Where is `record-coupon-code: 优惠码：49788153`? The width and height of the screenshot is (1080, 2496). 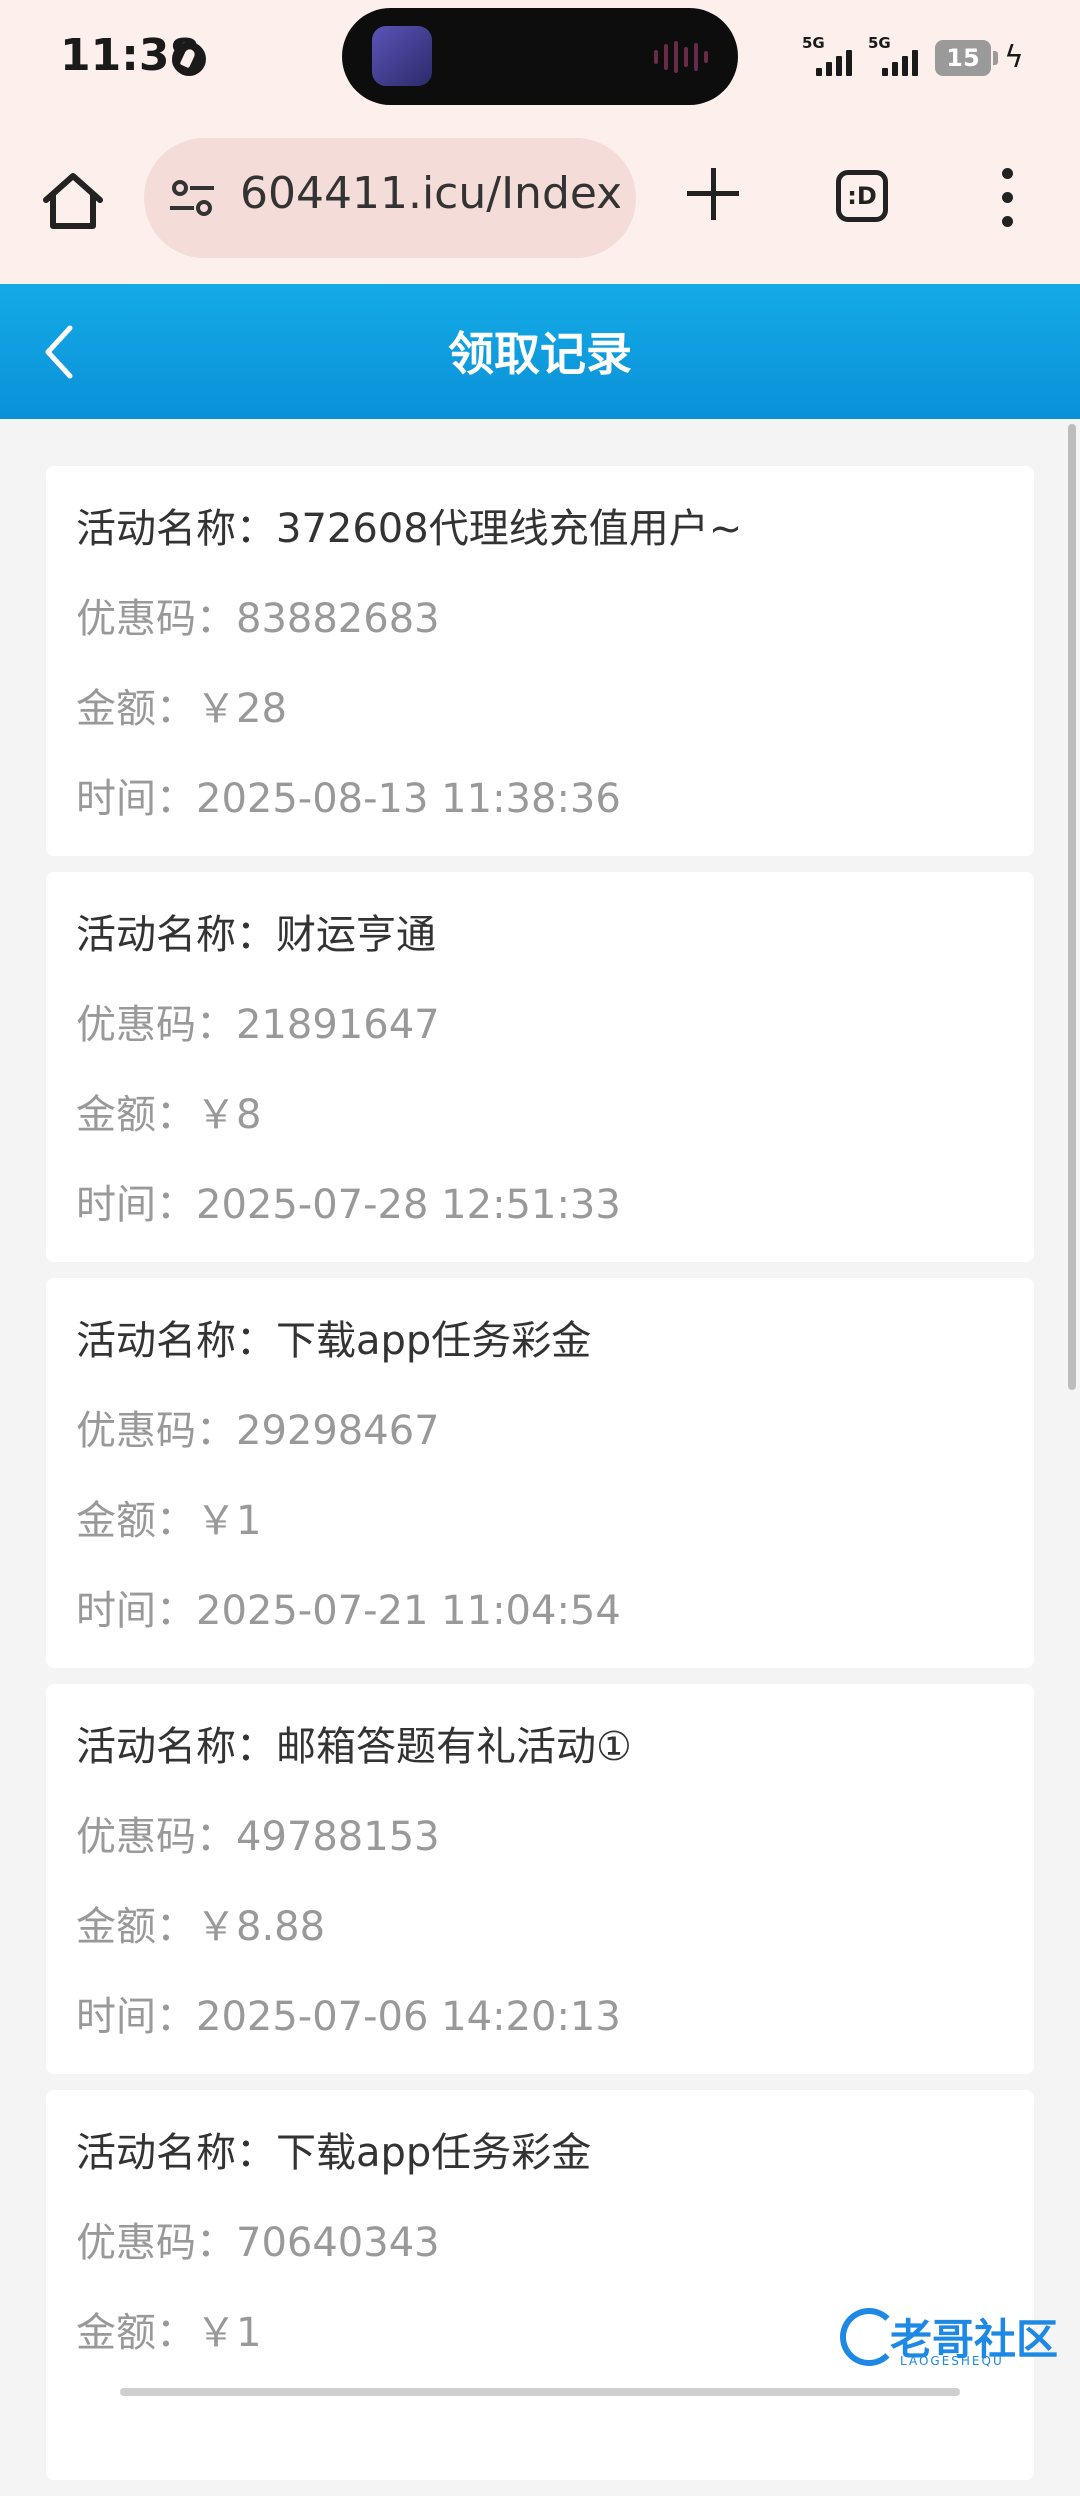
record-coupon-code: 优惠码：49788153 is located at coordinates (258, 1837).